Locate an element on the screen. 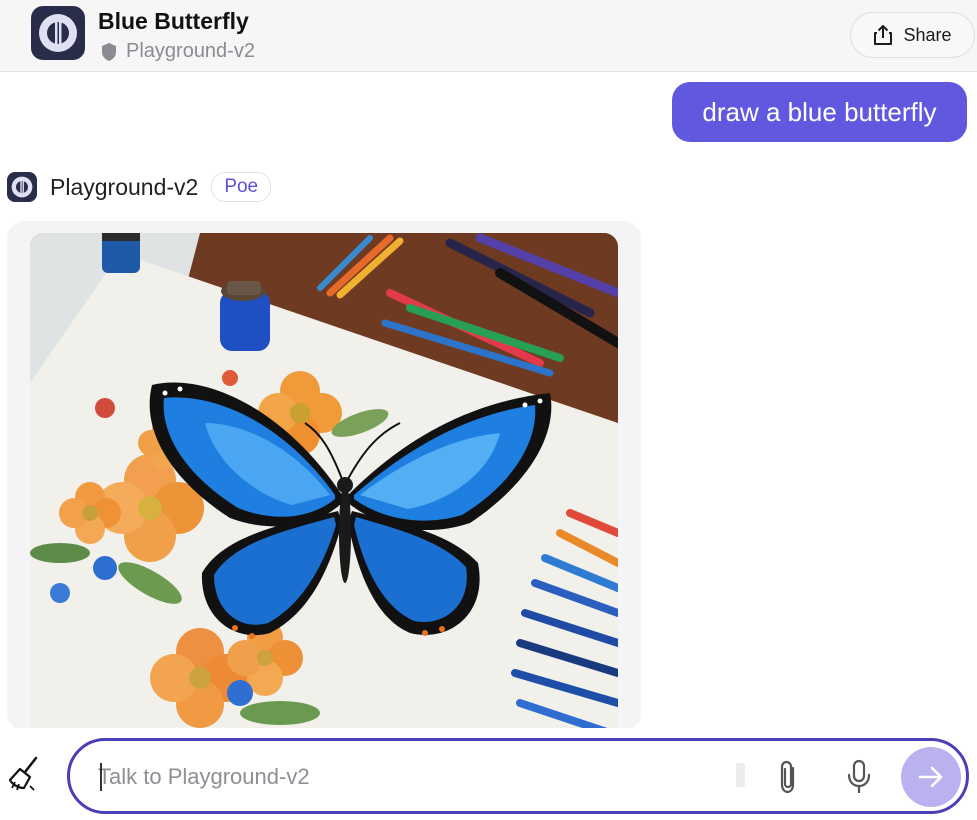  share-button: Share is located at coordinates (912, 35).